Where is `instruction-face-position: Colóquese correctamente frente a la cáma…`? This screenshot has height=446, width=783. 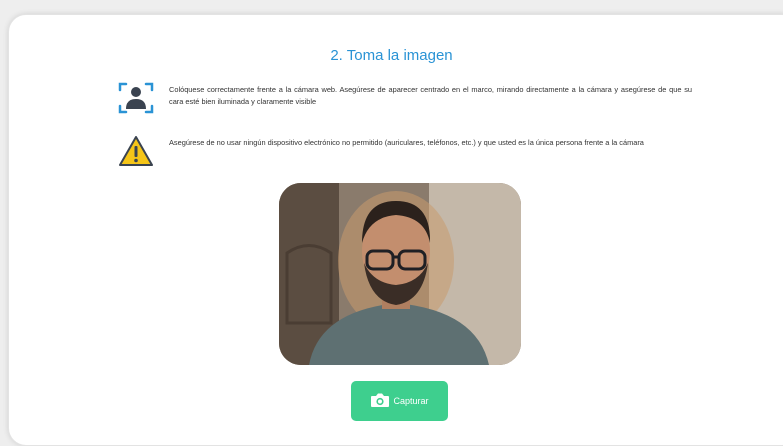 instruction-face-position: Colóquese correctamente frente a la cáma… is located at coordinates (404, 98).